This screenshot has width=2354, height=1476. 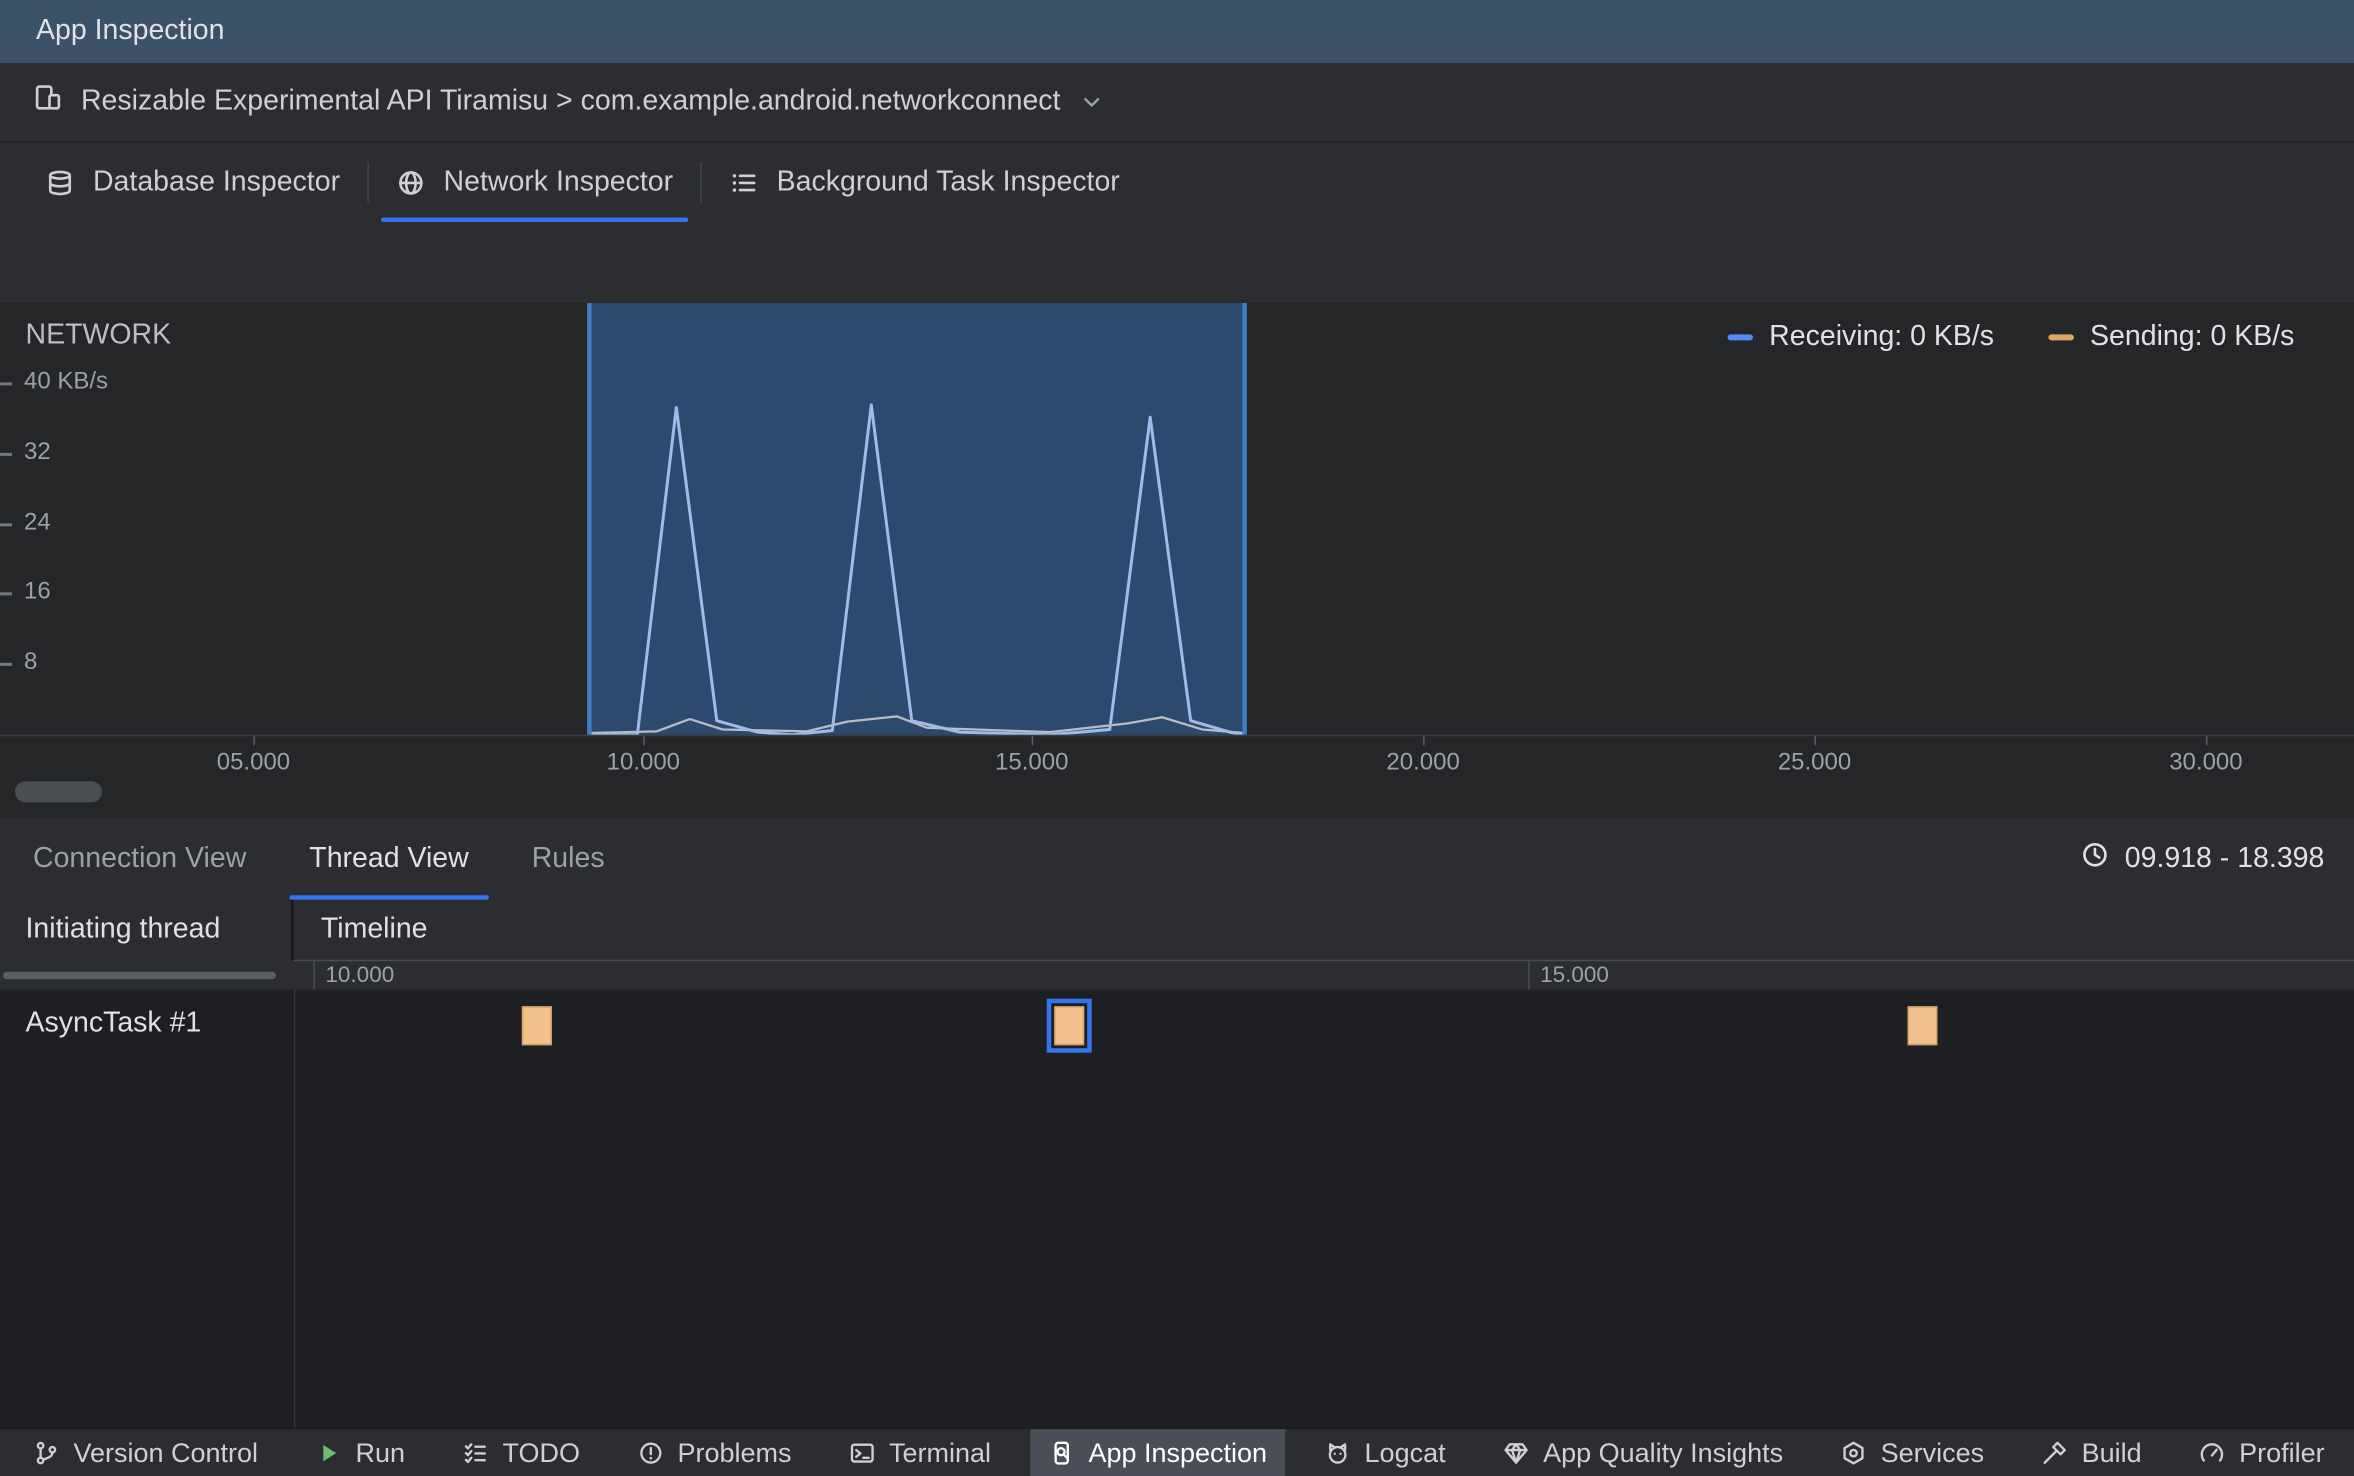 I want to click on toolwindow-button-version-control: Version Control, so click(x=145, y=1452).